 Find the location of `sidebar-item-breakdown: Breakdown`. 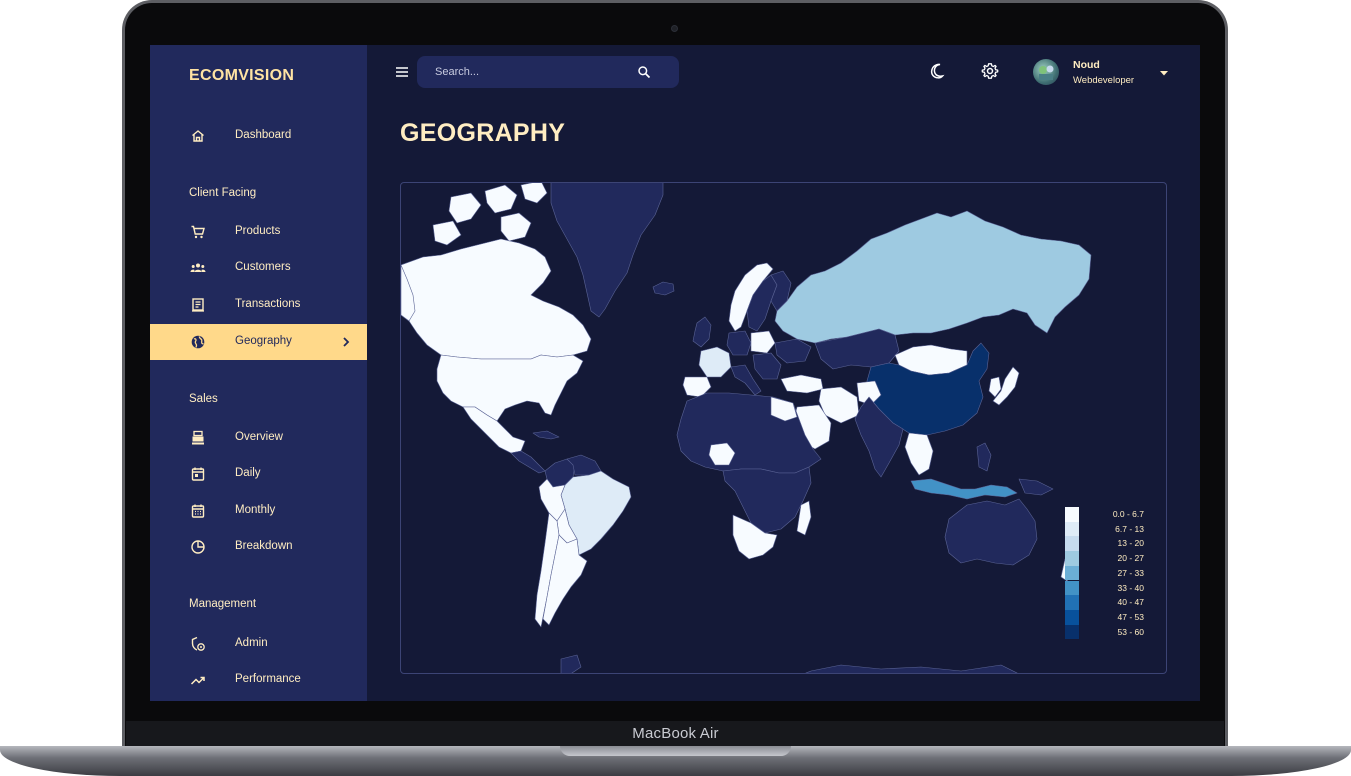

sidebar-item-breakdown: Breakdown is located at coordinates (258, 547).